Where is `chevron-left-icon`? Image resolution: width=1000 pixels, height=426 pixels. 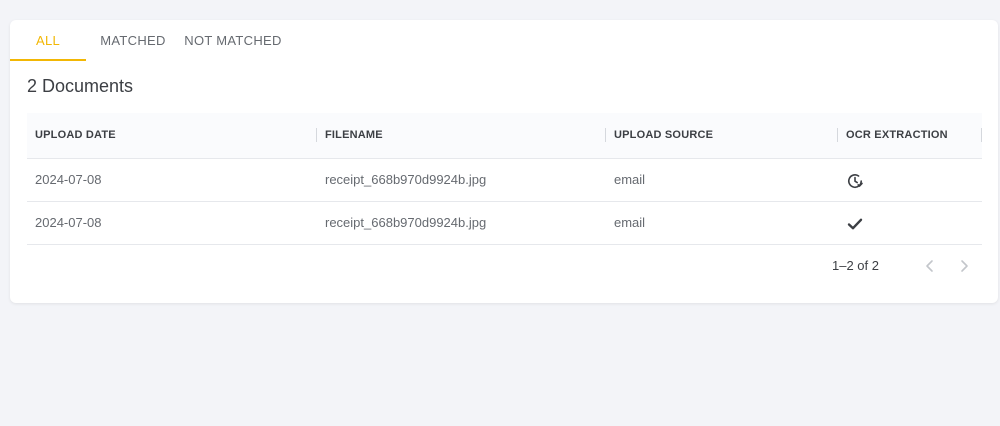
chevron-left-icon is located at coordinates (930, 266).